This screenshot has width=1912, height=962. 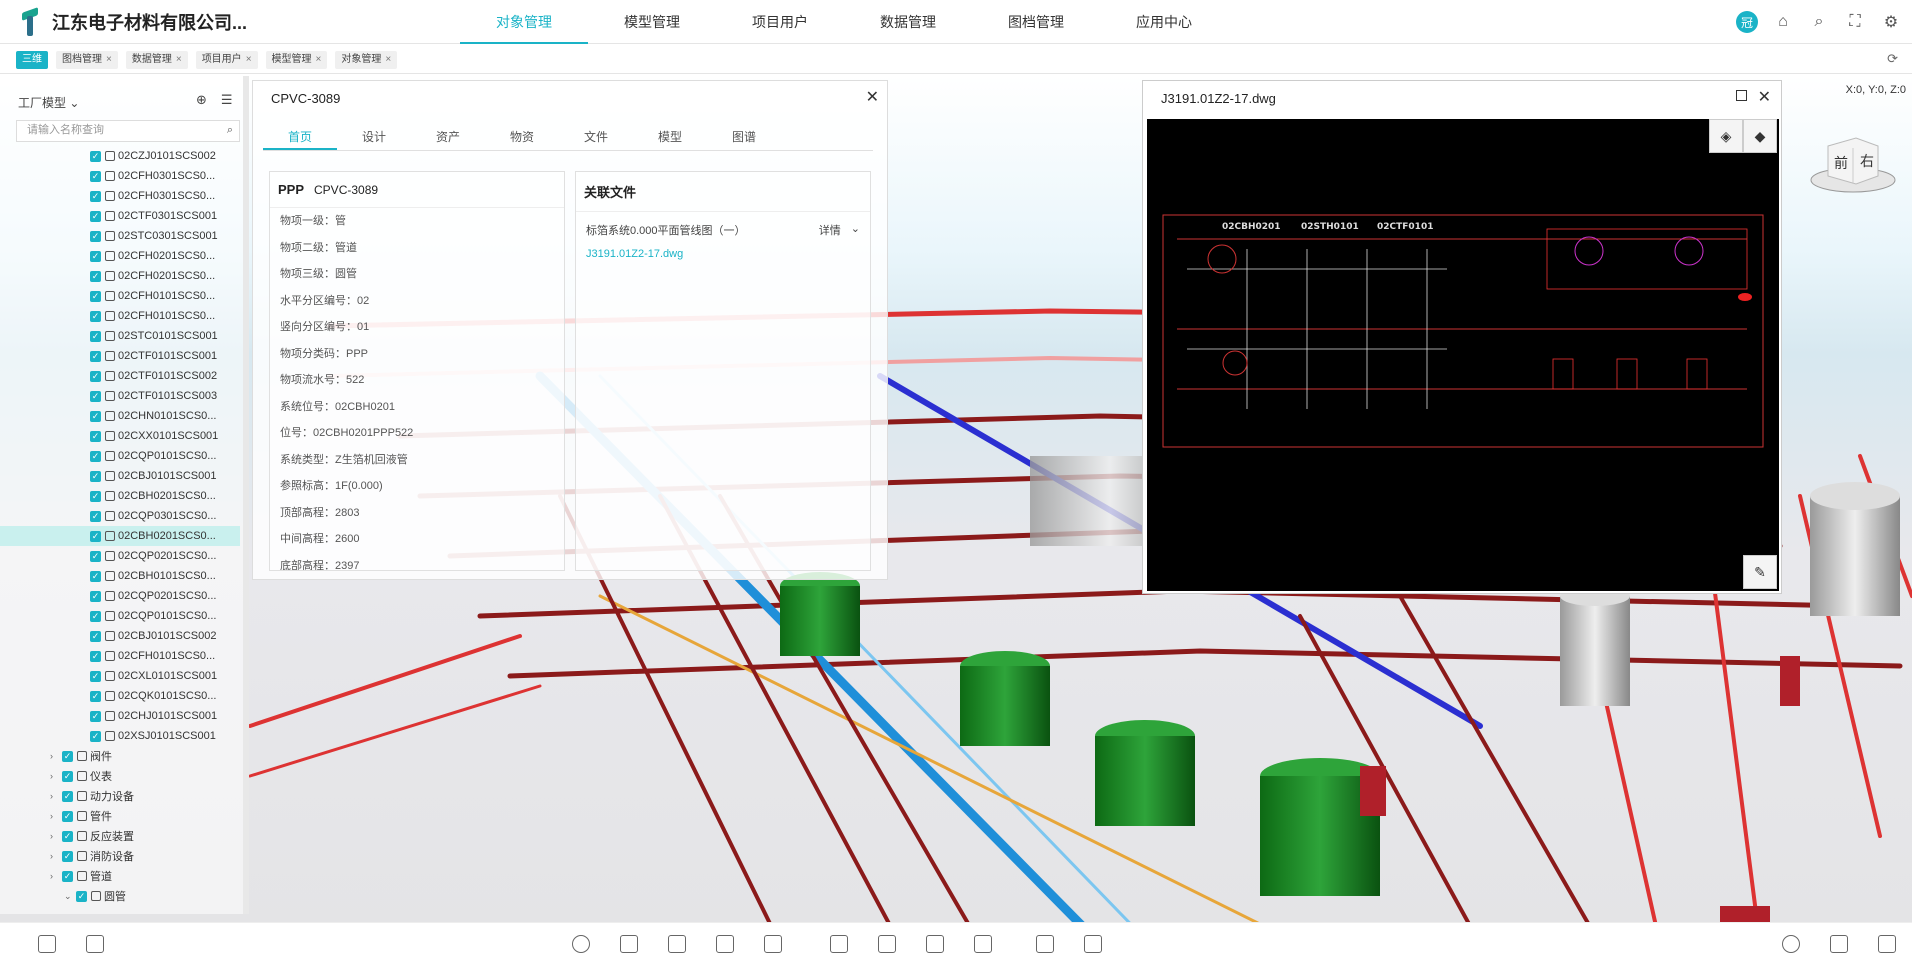 I want to click on nav-object-management: 对象管理, so click(x=524, y=22).